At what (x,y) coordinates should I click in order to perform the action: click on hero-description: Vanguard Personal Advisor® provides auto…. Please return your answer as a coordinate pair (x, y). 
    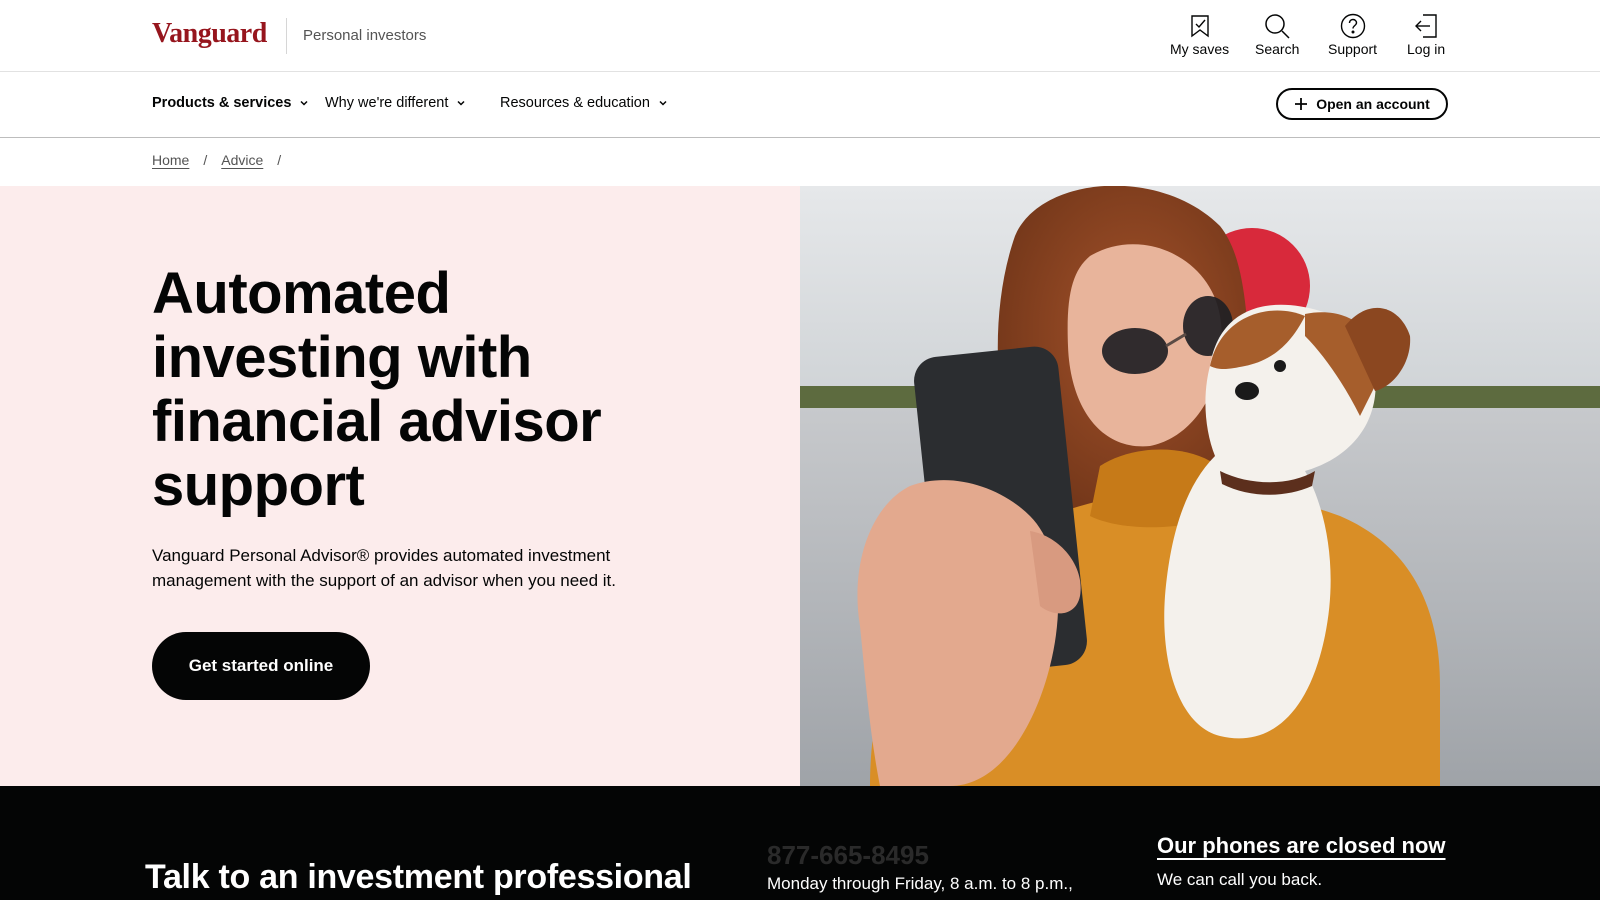
    Looking at the image, I should click on (384, 568).